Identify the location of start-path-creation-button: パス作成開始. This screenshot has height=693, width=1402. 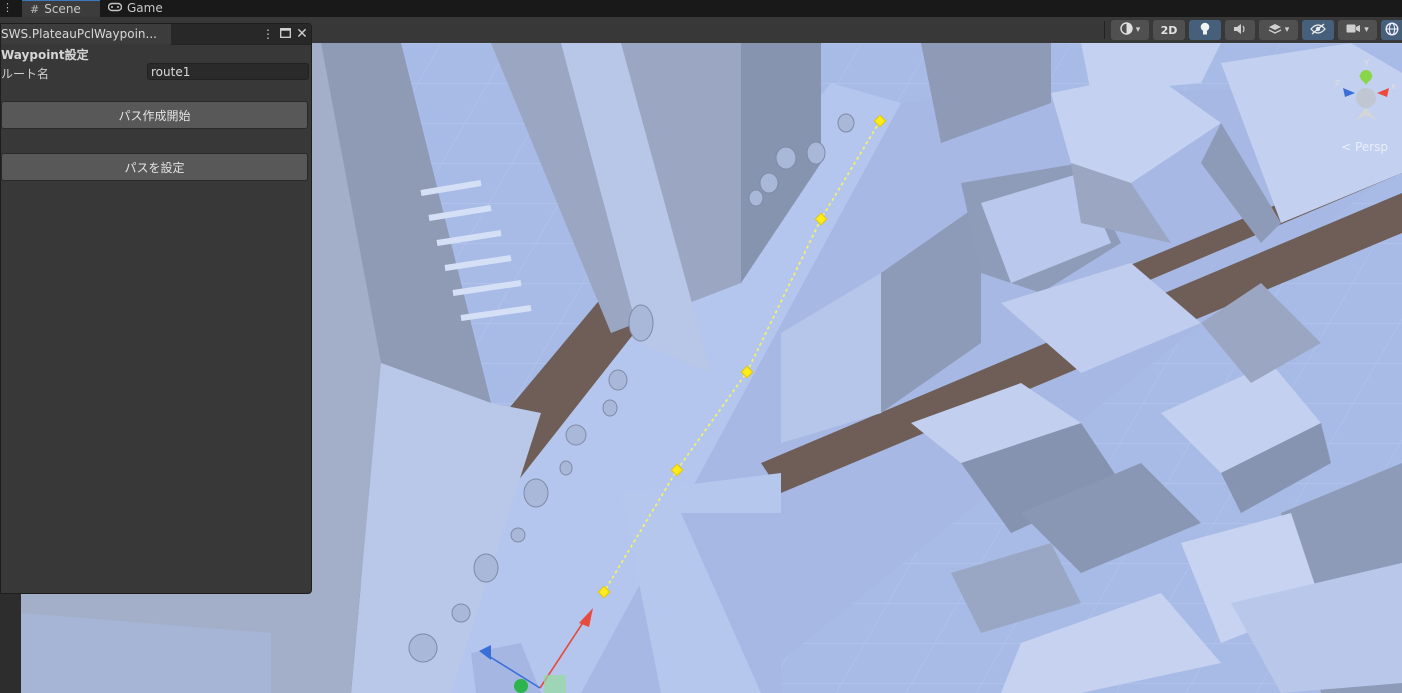
(154, 115).